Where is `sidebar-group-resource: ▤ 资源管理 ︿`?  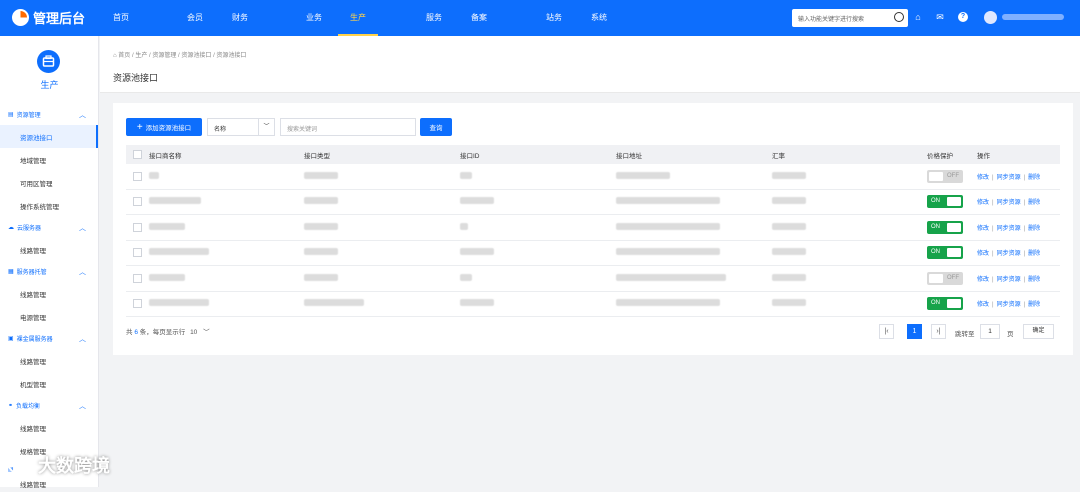 sidebar-group-resource: ▤ 资源管理 ︿ is located at coordinates (49, 114).